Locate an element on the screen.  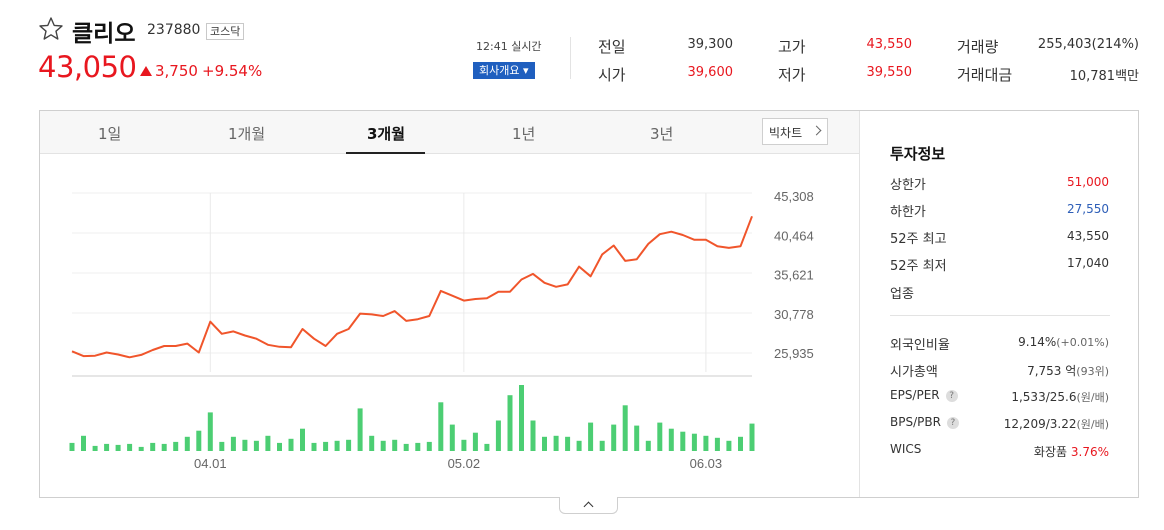
bps-pbr-unit: (원/배) is located at coordinates (1092, 424).